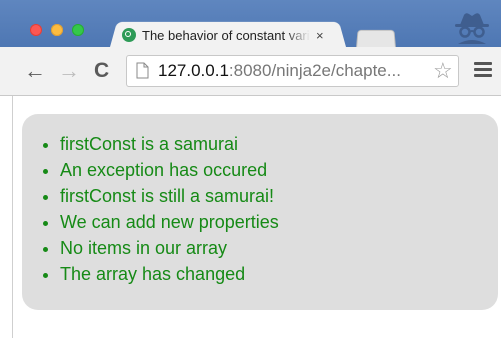  I want to click on list-item: The array has changed, so click(169, 274).